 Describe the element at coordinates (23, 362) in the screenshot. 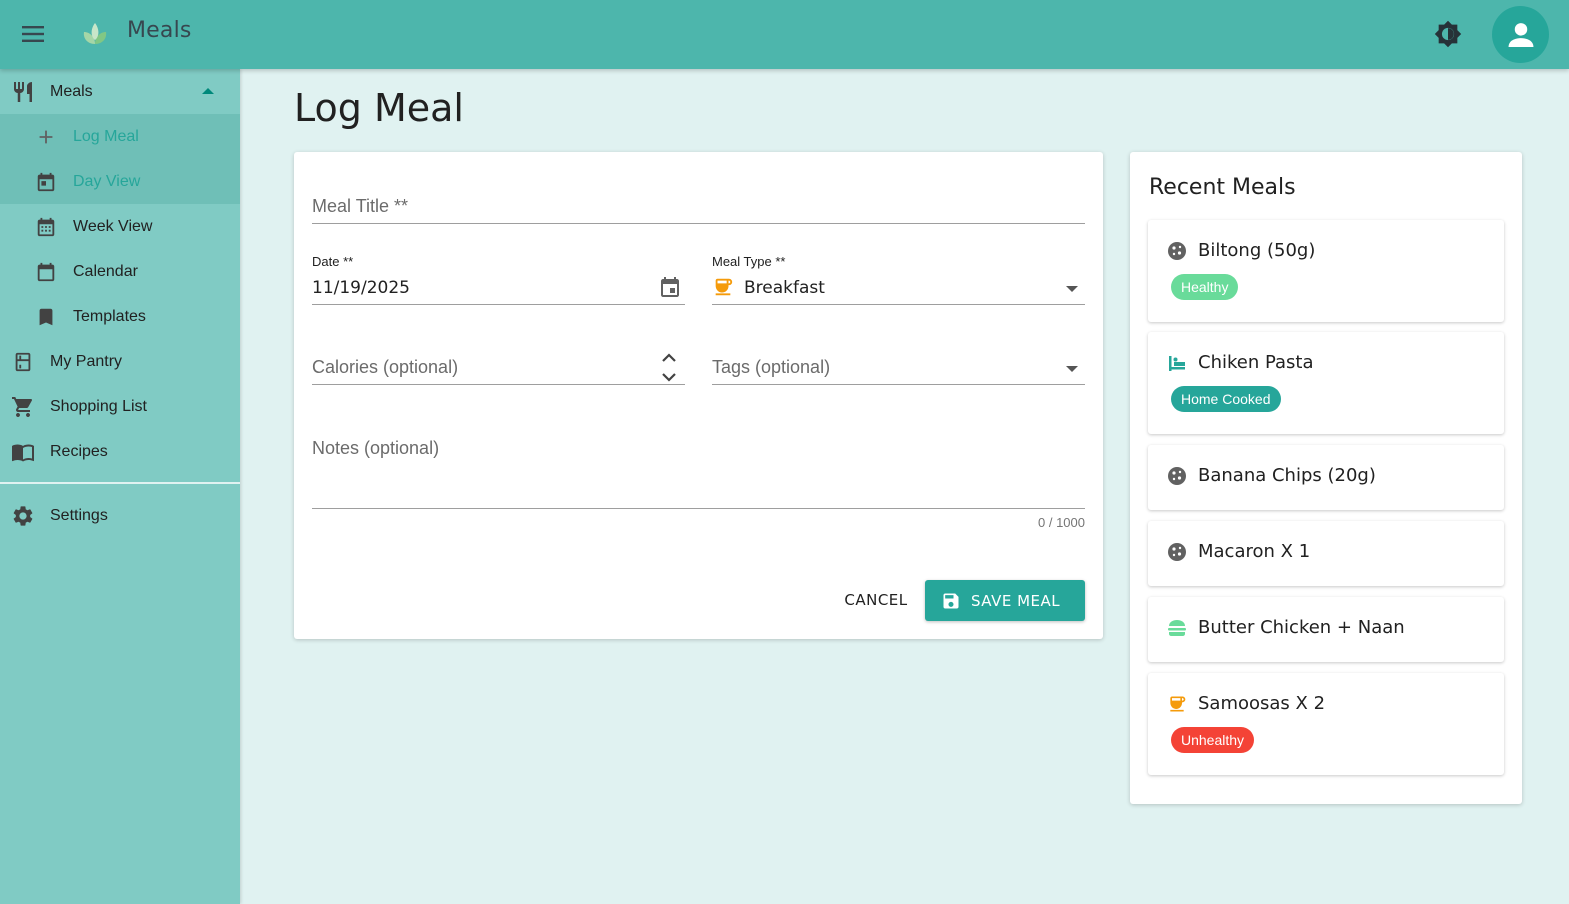

I see `pantry-icon` at that location.